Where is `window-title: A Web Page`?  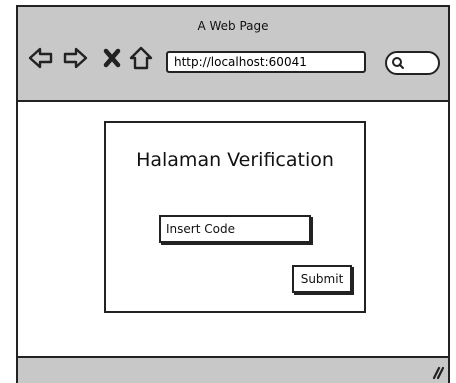 window-title: A Web Page is located at coordinates (233, 26).